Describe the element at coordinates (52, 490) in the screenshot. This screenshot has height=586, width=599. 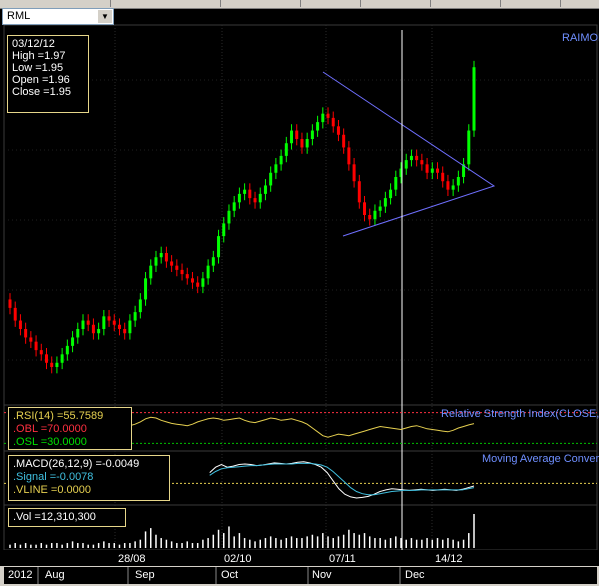
I see `vline-value: .VLINE =0.0000` at that location.